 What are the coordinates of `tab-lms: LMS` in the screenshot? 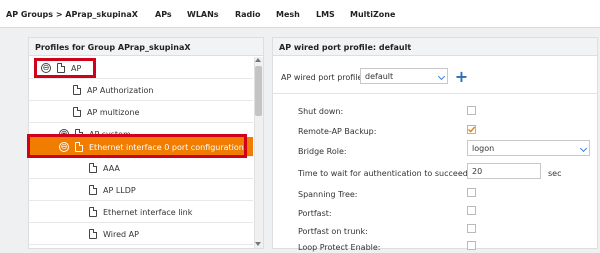 It's located at (325, 14).